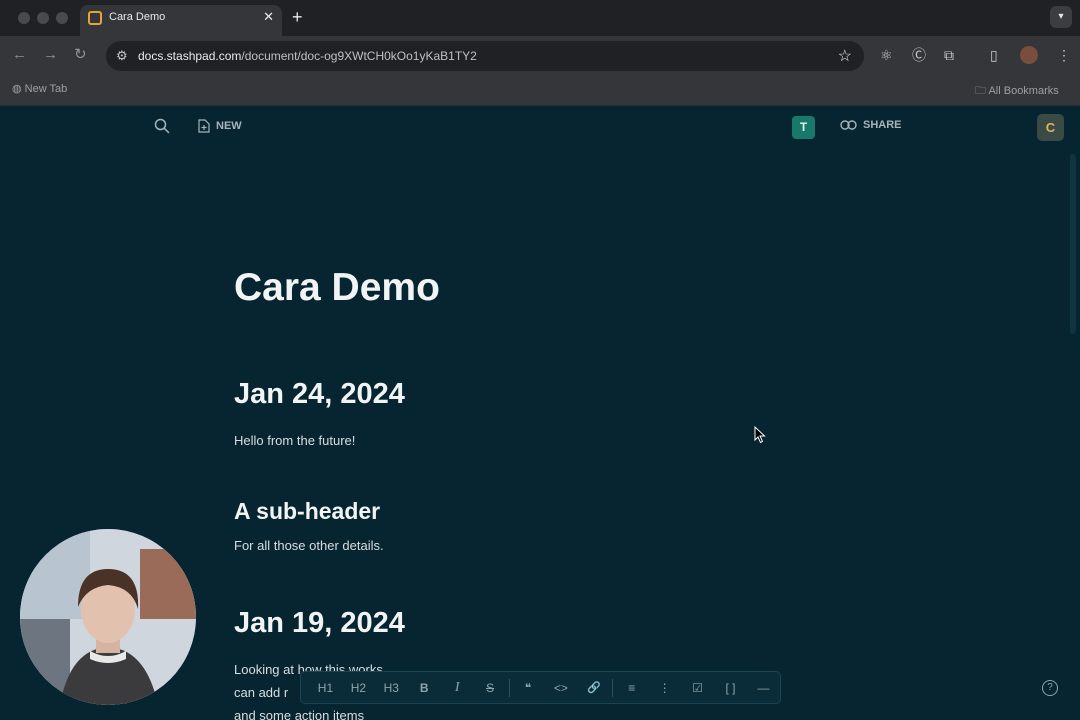 This screenshot has width=1080, height=720. What do you see at coordinates (845, 56) in the screenshot?
I see `bookmark-star-icon: ☆` at bounding box center [845, 56].